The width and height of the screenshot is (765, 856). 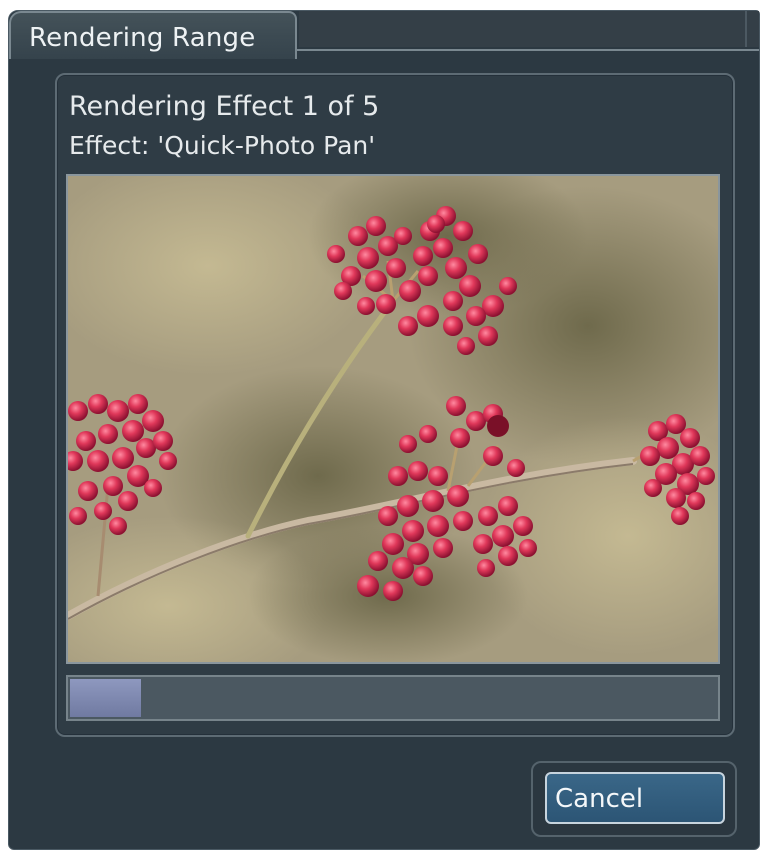 I want to click on tab-divider, so click(x=528, y=50).